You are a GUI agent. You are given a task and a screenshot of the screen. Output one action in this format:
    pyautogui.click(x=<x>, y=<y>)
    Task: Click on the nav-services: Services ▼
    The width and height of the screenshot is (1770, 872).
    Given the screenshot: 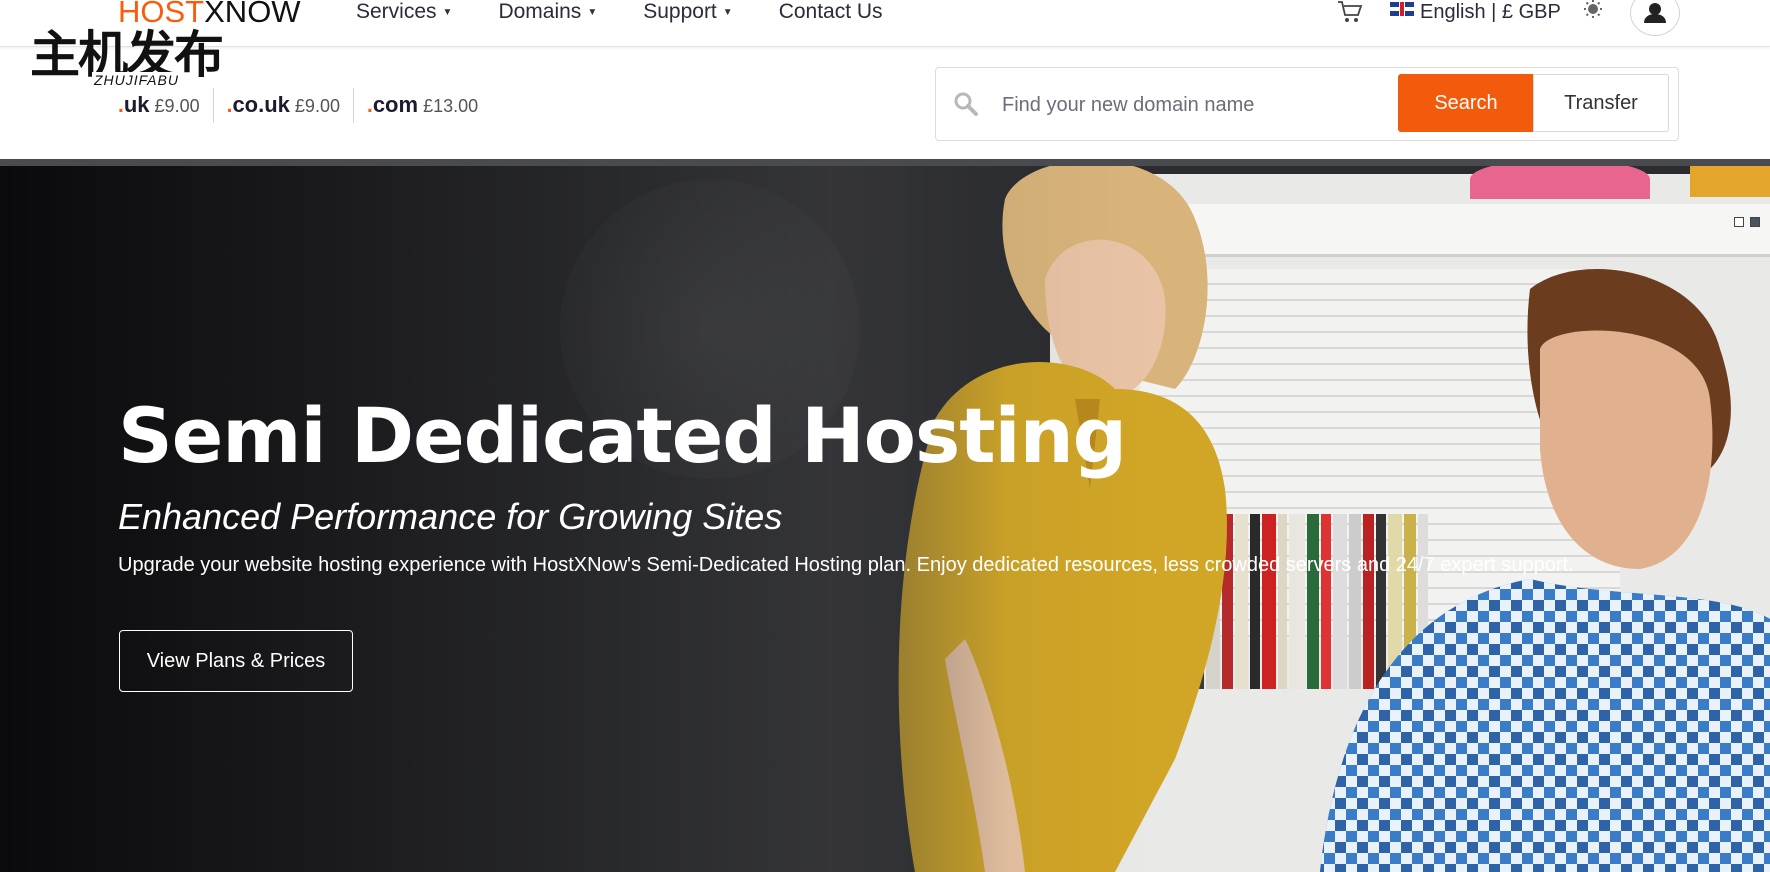 What is the action you would take?
    pyautogui.click(x=404, y=13)
    